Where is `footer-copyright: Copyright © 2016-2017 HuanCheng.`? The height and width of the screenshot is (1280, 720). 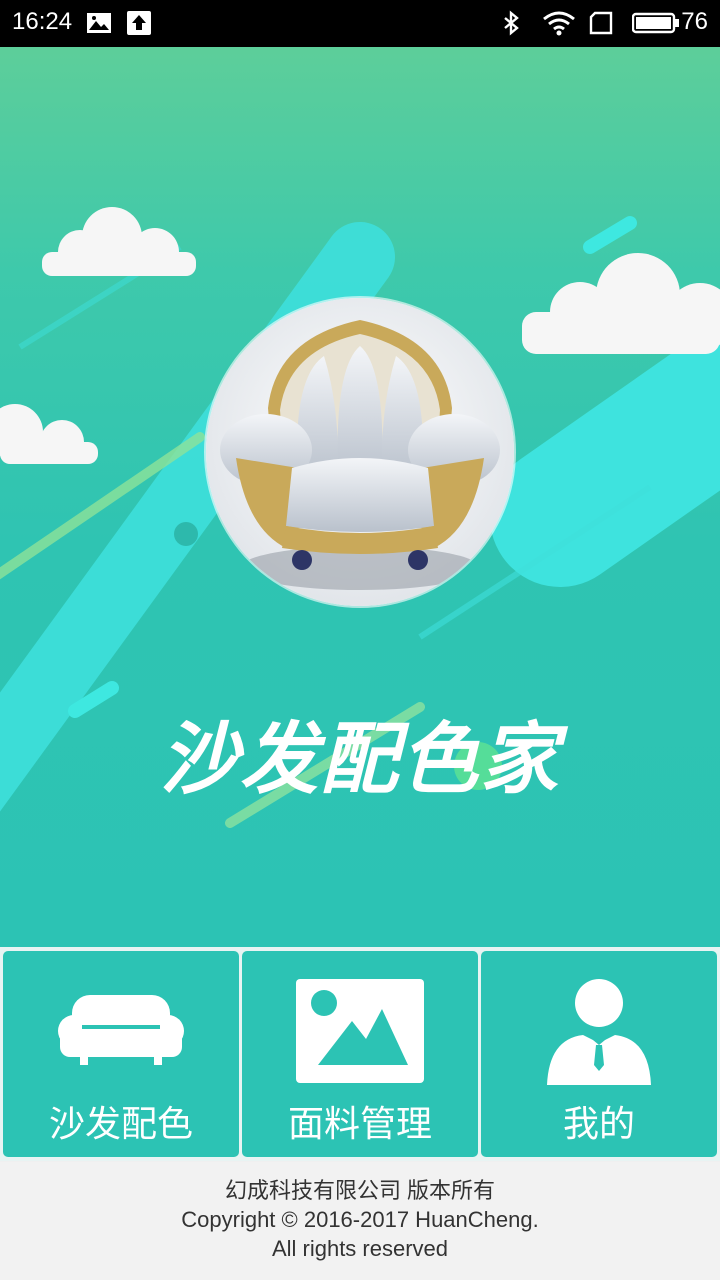 footer-copyright: Copyright © 2016-2017 HuanCheng. is located at coordinates (360, 1219).